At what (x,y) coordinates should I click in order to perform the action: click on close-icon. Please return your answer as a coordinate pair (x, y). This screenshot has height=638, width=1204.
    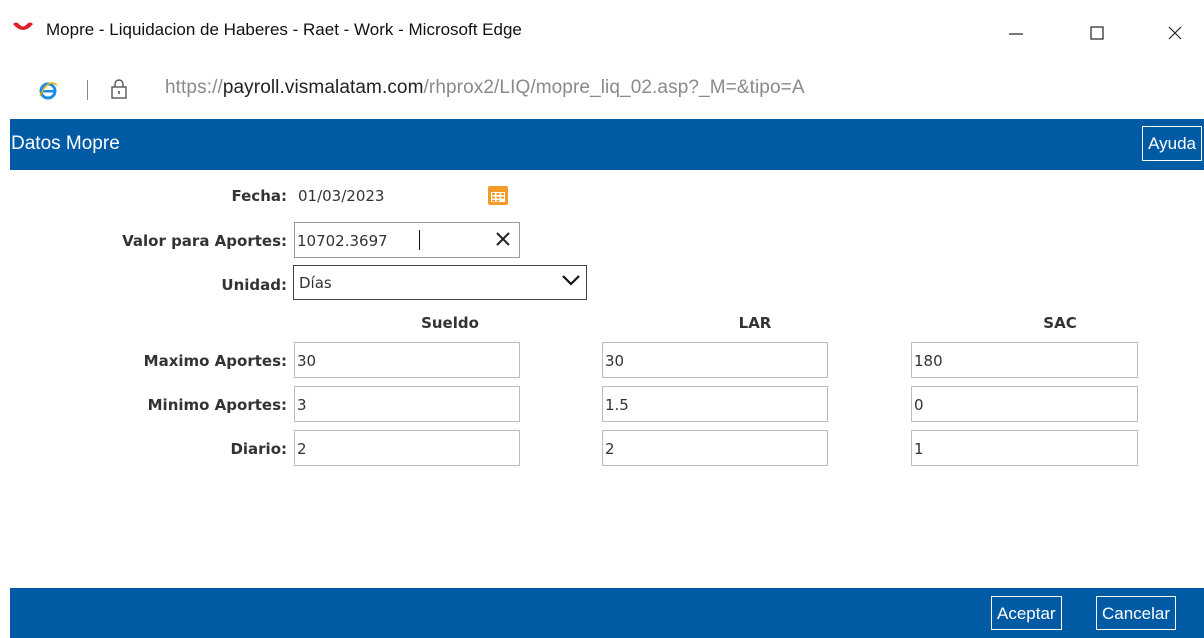
    Looking at the image, I should click on (1175, 33).